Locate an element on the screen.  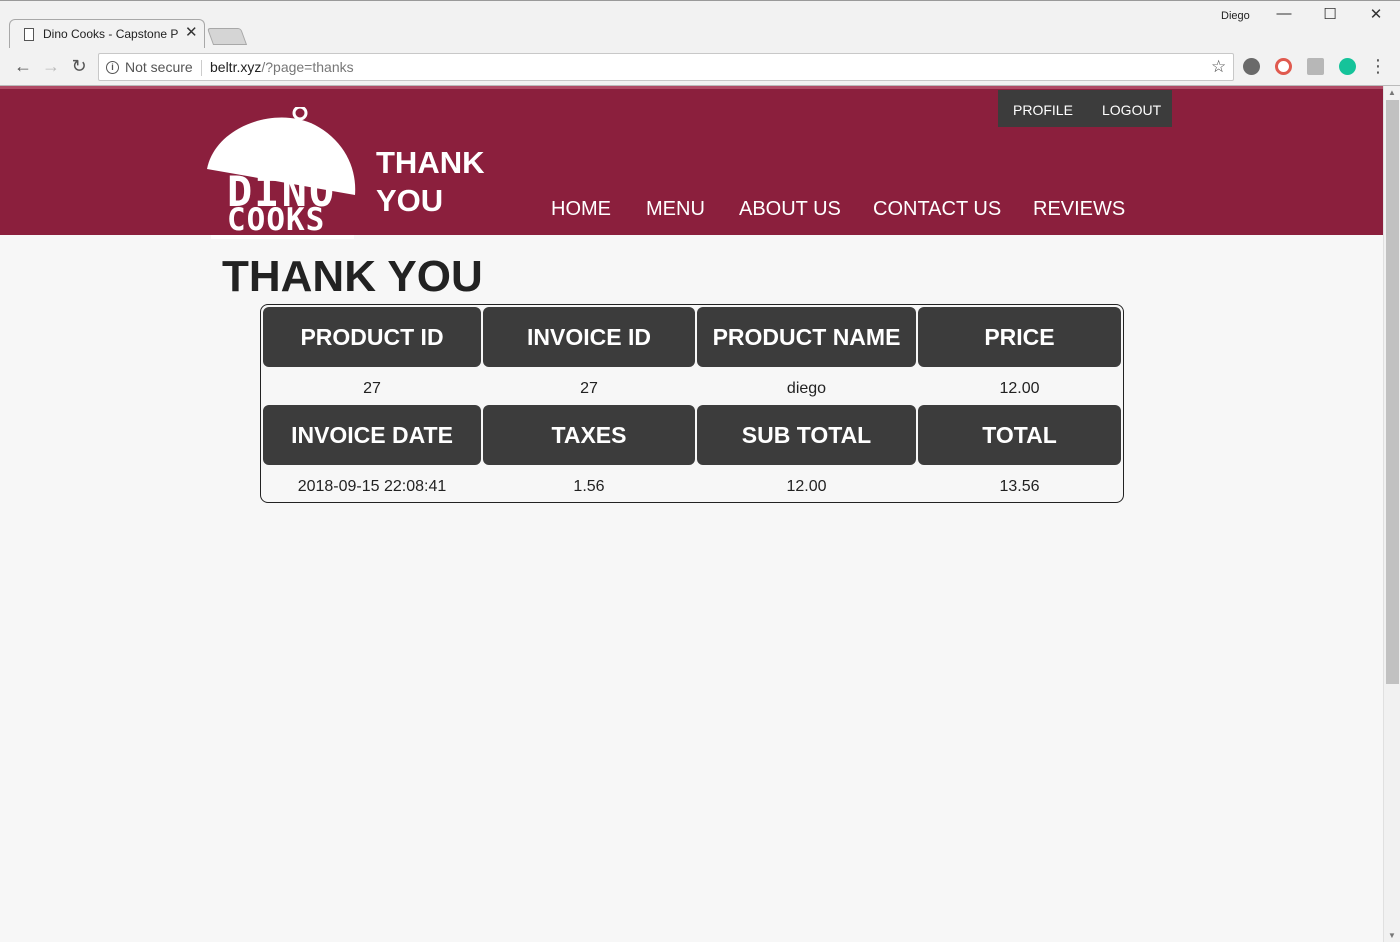
header-total: TOTAL is located at coordinates (1019, 435).